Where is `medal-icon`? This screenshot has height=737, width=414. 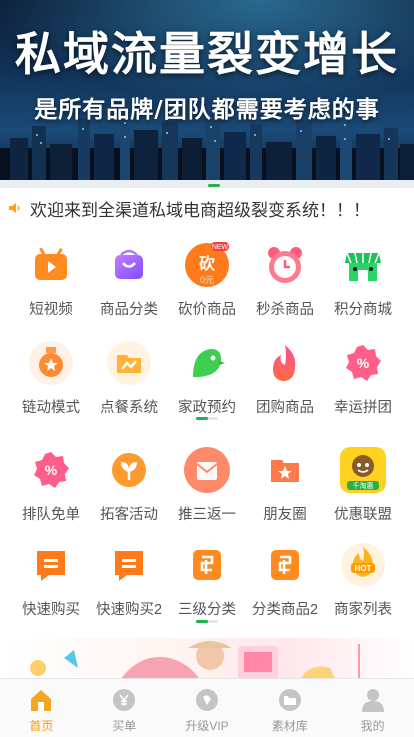 medal-icon is located at coordinates (51, 363).